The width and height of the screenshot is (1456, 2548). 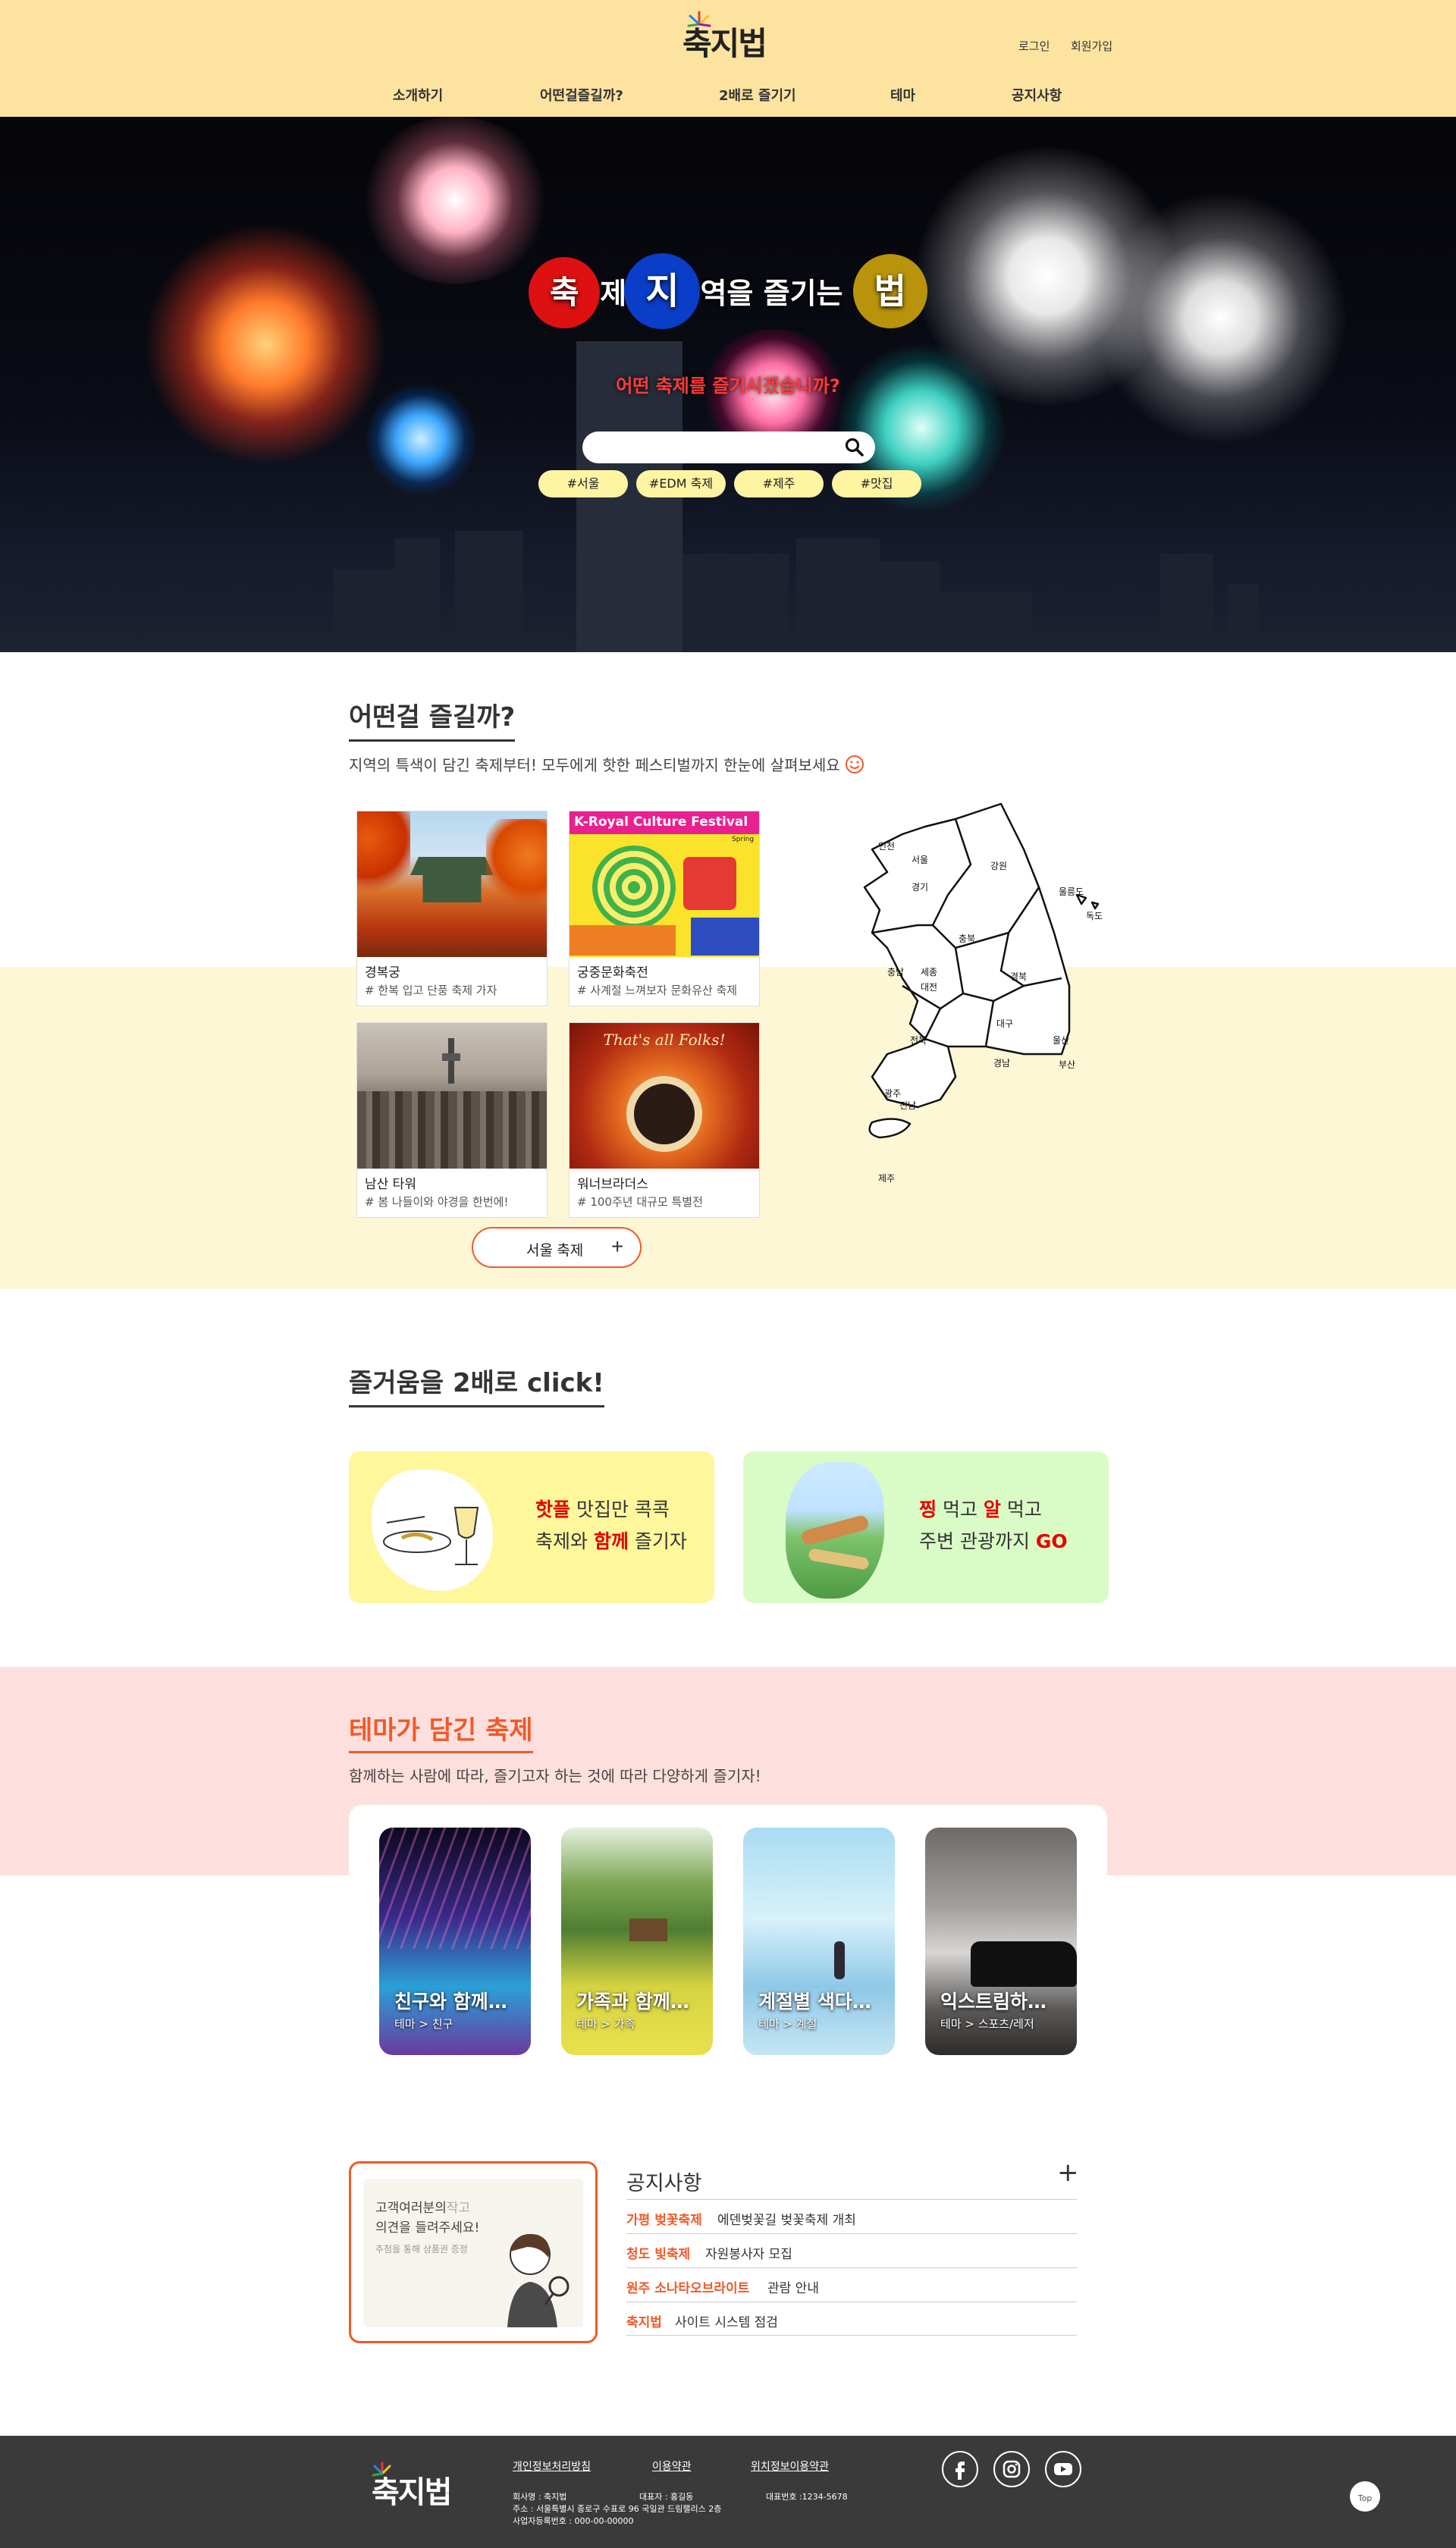 What do you see at coordinates (992, 1509) in the screenshot?
I see `tour-box-highlight-2: 알` at bounding box center [992, 1509].